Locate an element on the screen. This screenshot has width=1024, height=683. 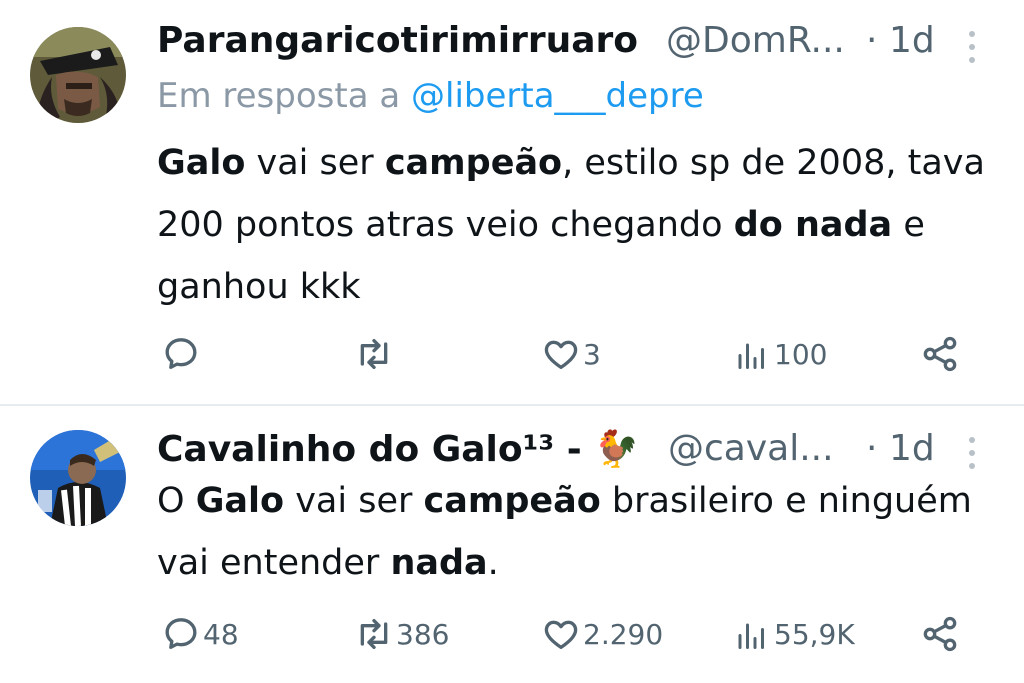
reply-context: Em resposta a @liberta___depre is located at coordinates (430, 96).